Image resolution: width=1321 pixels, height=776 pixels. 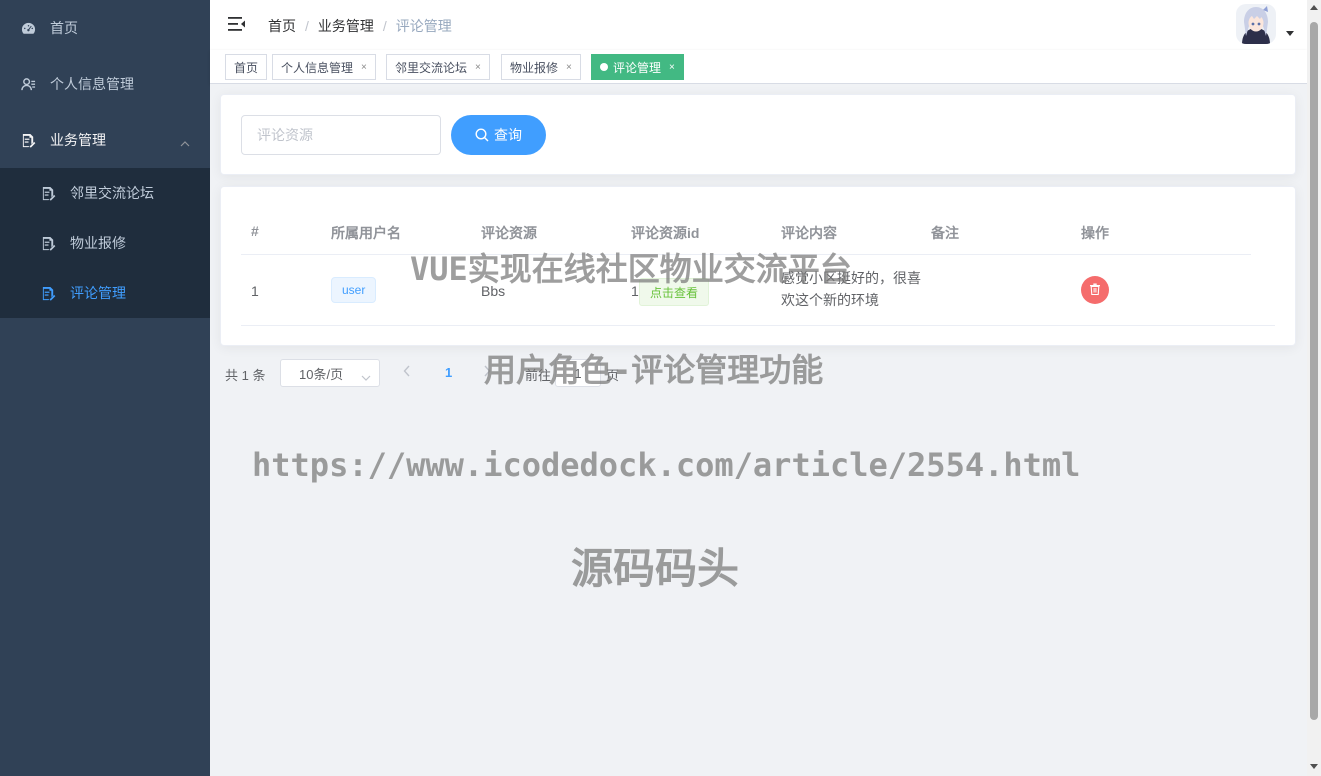 I want to click on tag-repair: 物业报修 ×, so click(x=541, y=67).